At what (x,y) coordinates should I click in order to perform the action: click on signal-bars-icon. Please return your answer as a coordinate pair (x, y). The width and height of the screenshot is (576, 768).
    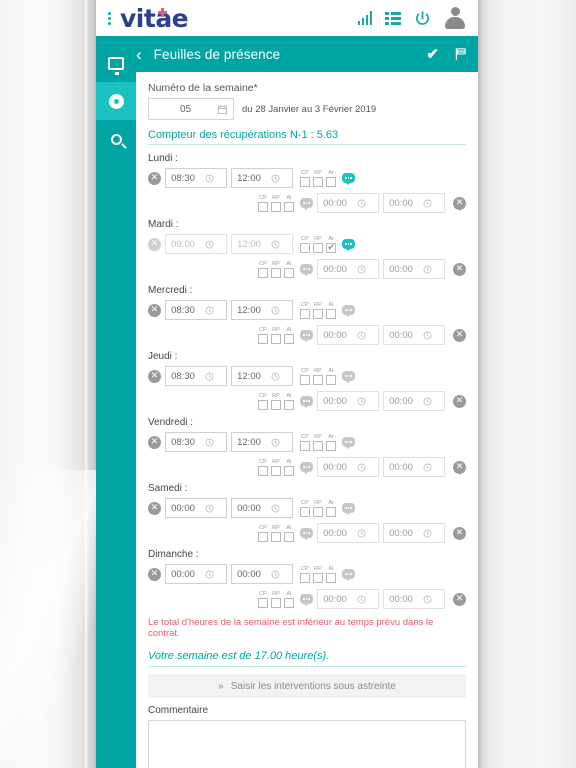
    Looking at the image, I should click on (364, 18).